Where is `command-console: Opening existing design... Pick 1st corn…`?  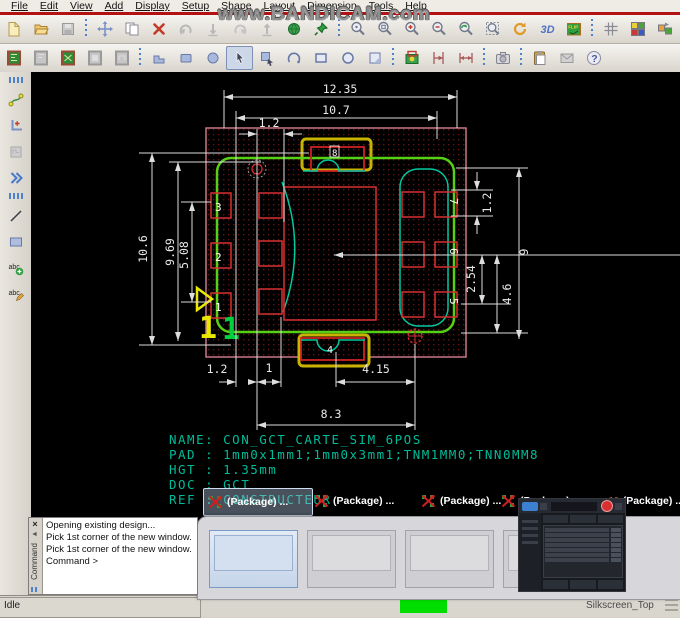 command-console: Opening existing design... Pick 1st corn… is located at coordinates (120, 556).